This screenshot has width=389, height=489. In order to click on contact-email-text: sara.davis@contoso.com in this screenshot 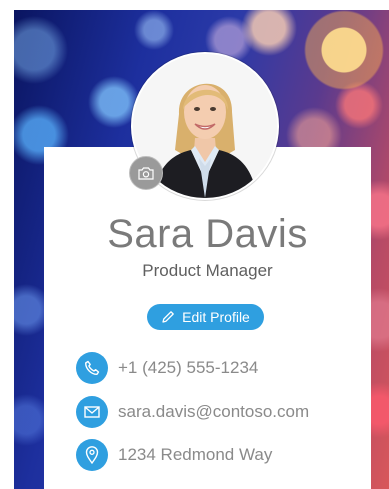, I will do `click(214, 411)`.